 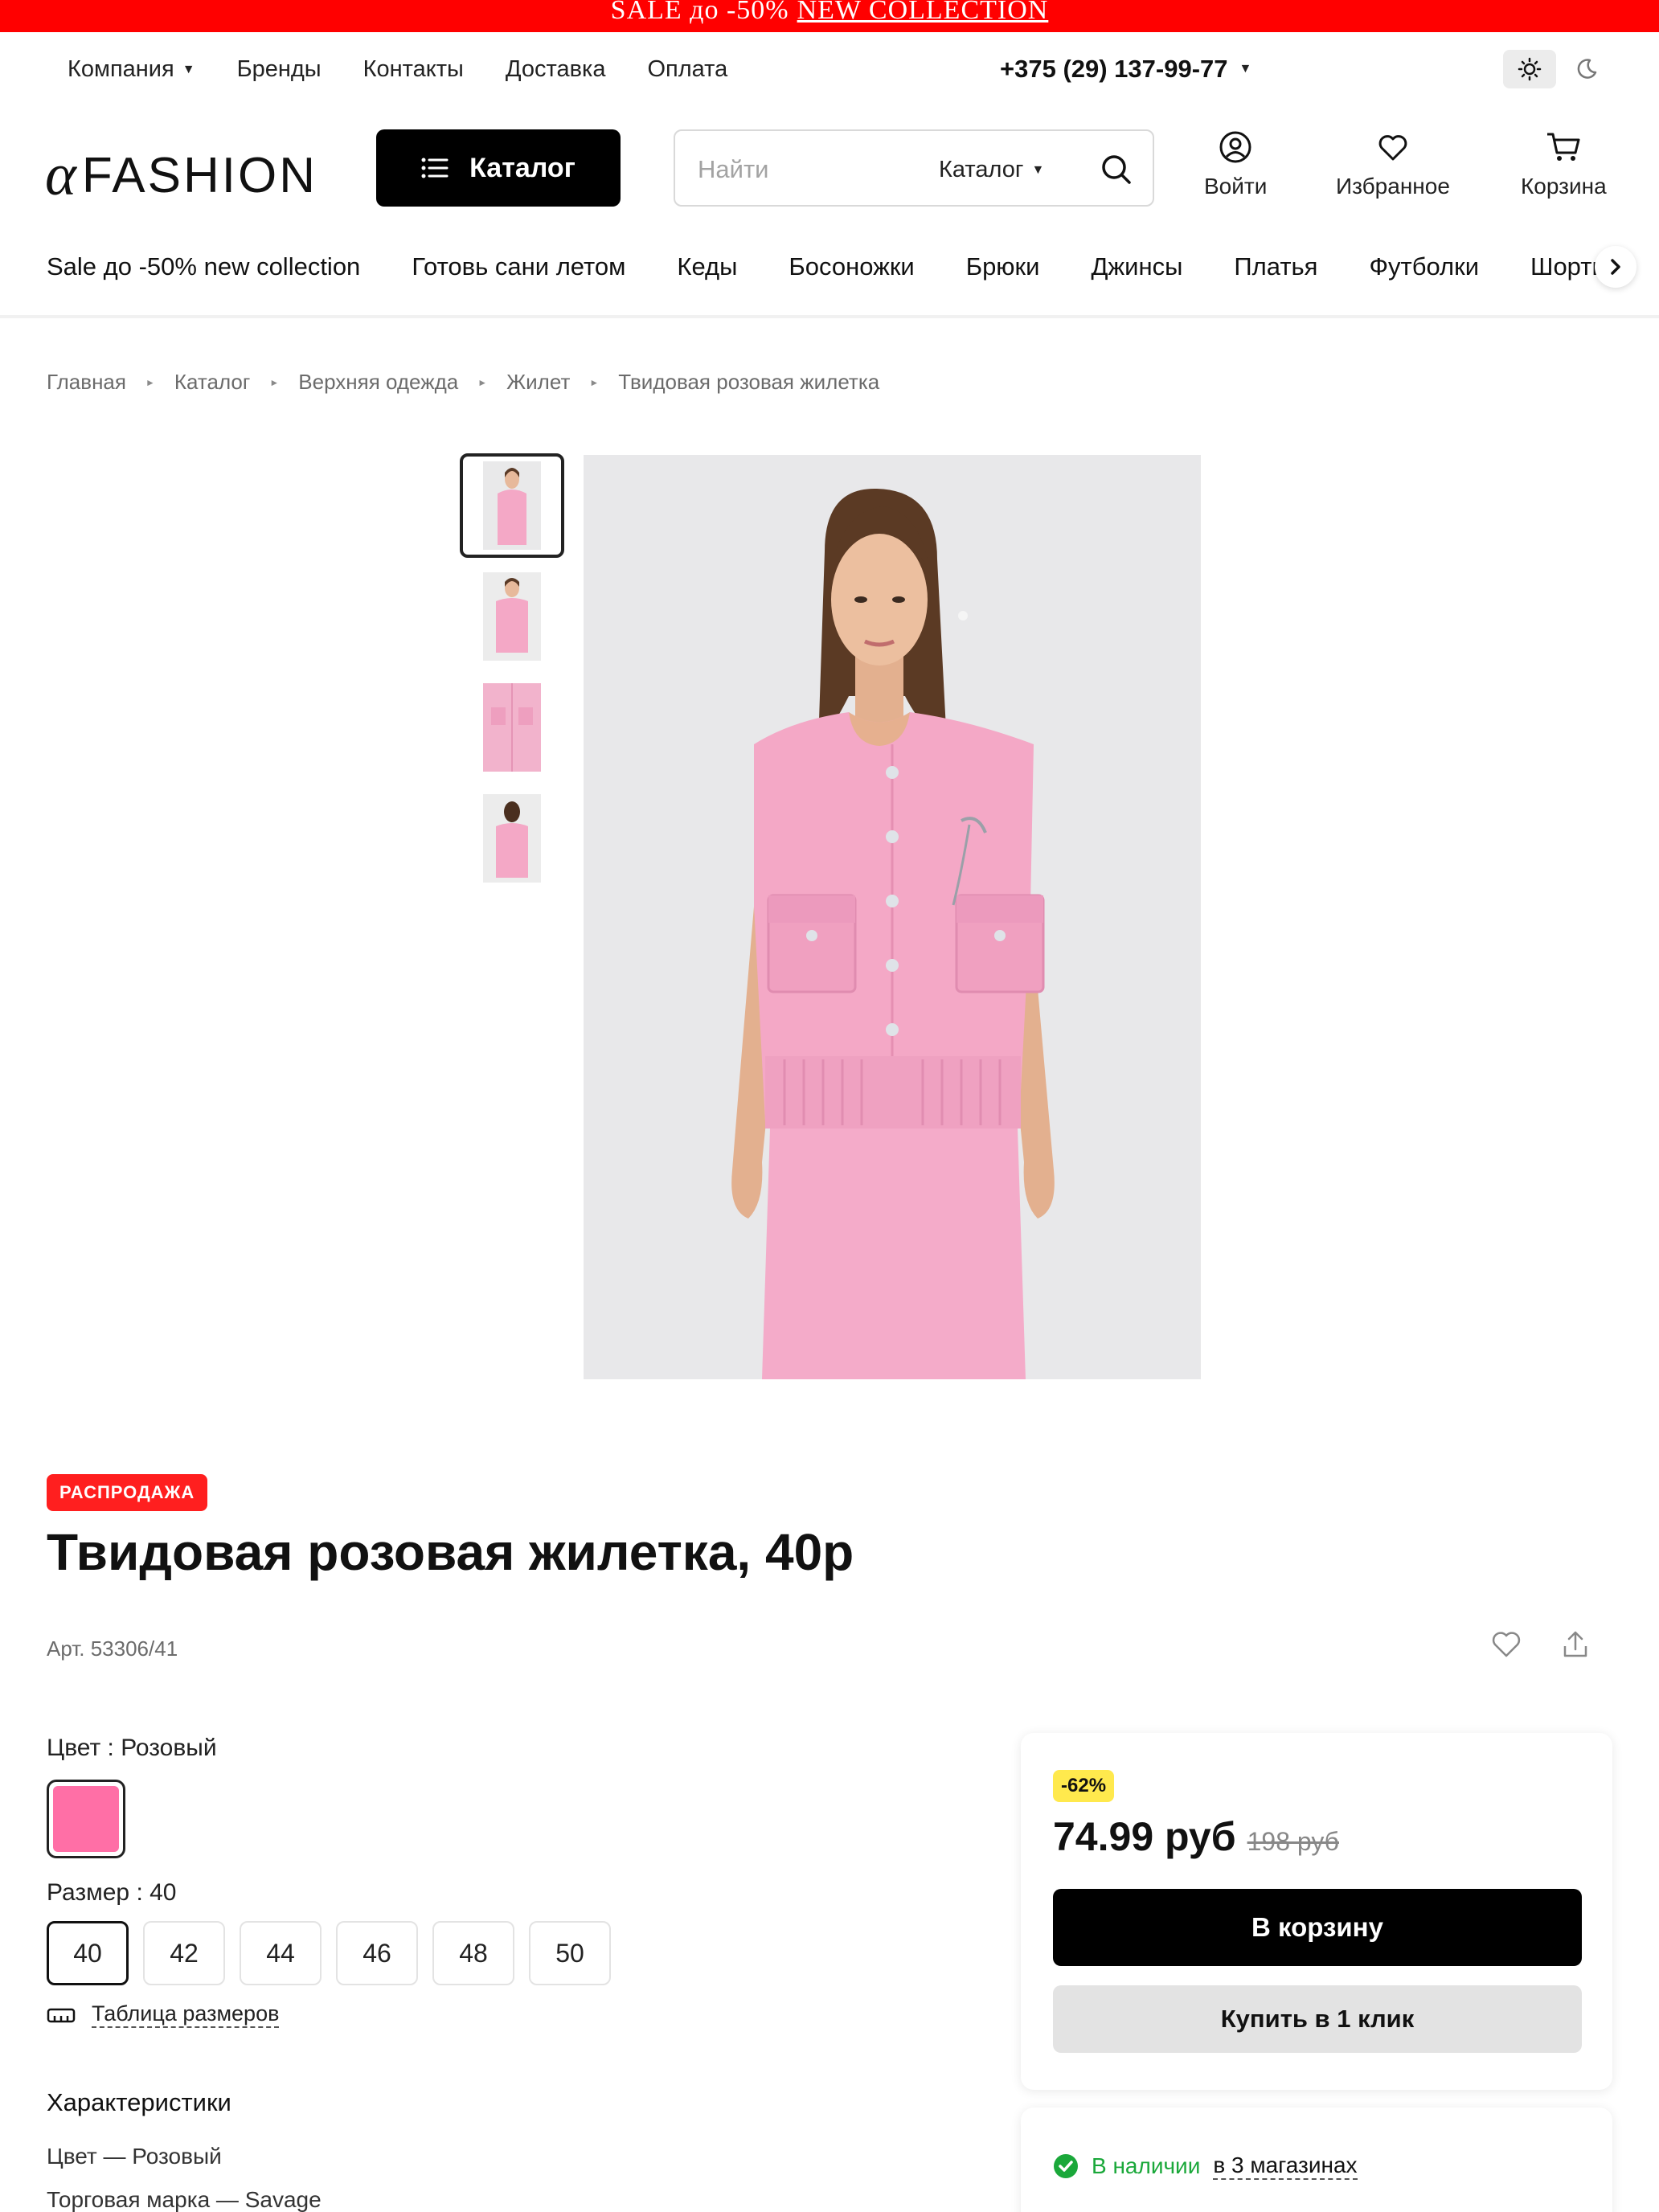 I want to click on dark-theme-button, so click(x=1586, y=69).